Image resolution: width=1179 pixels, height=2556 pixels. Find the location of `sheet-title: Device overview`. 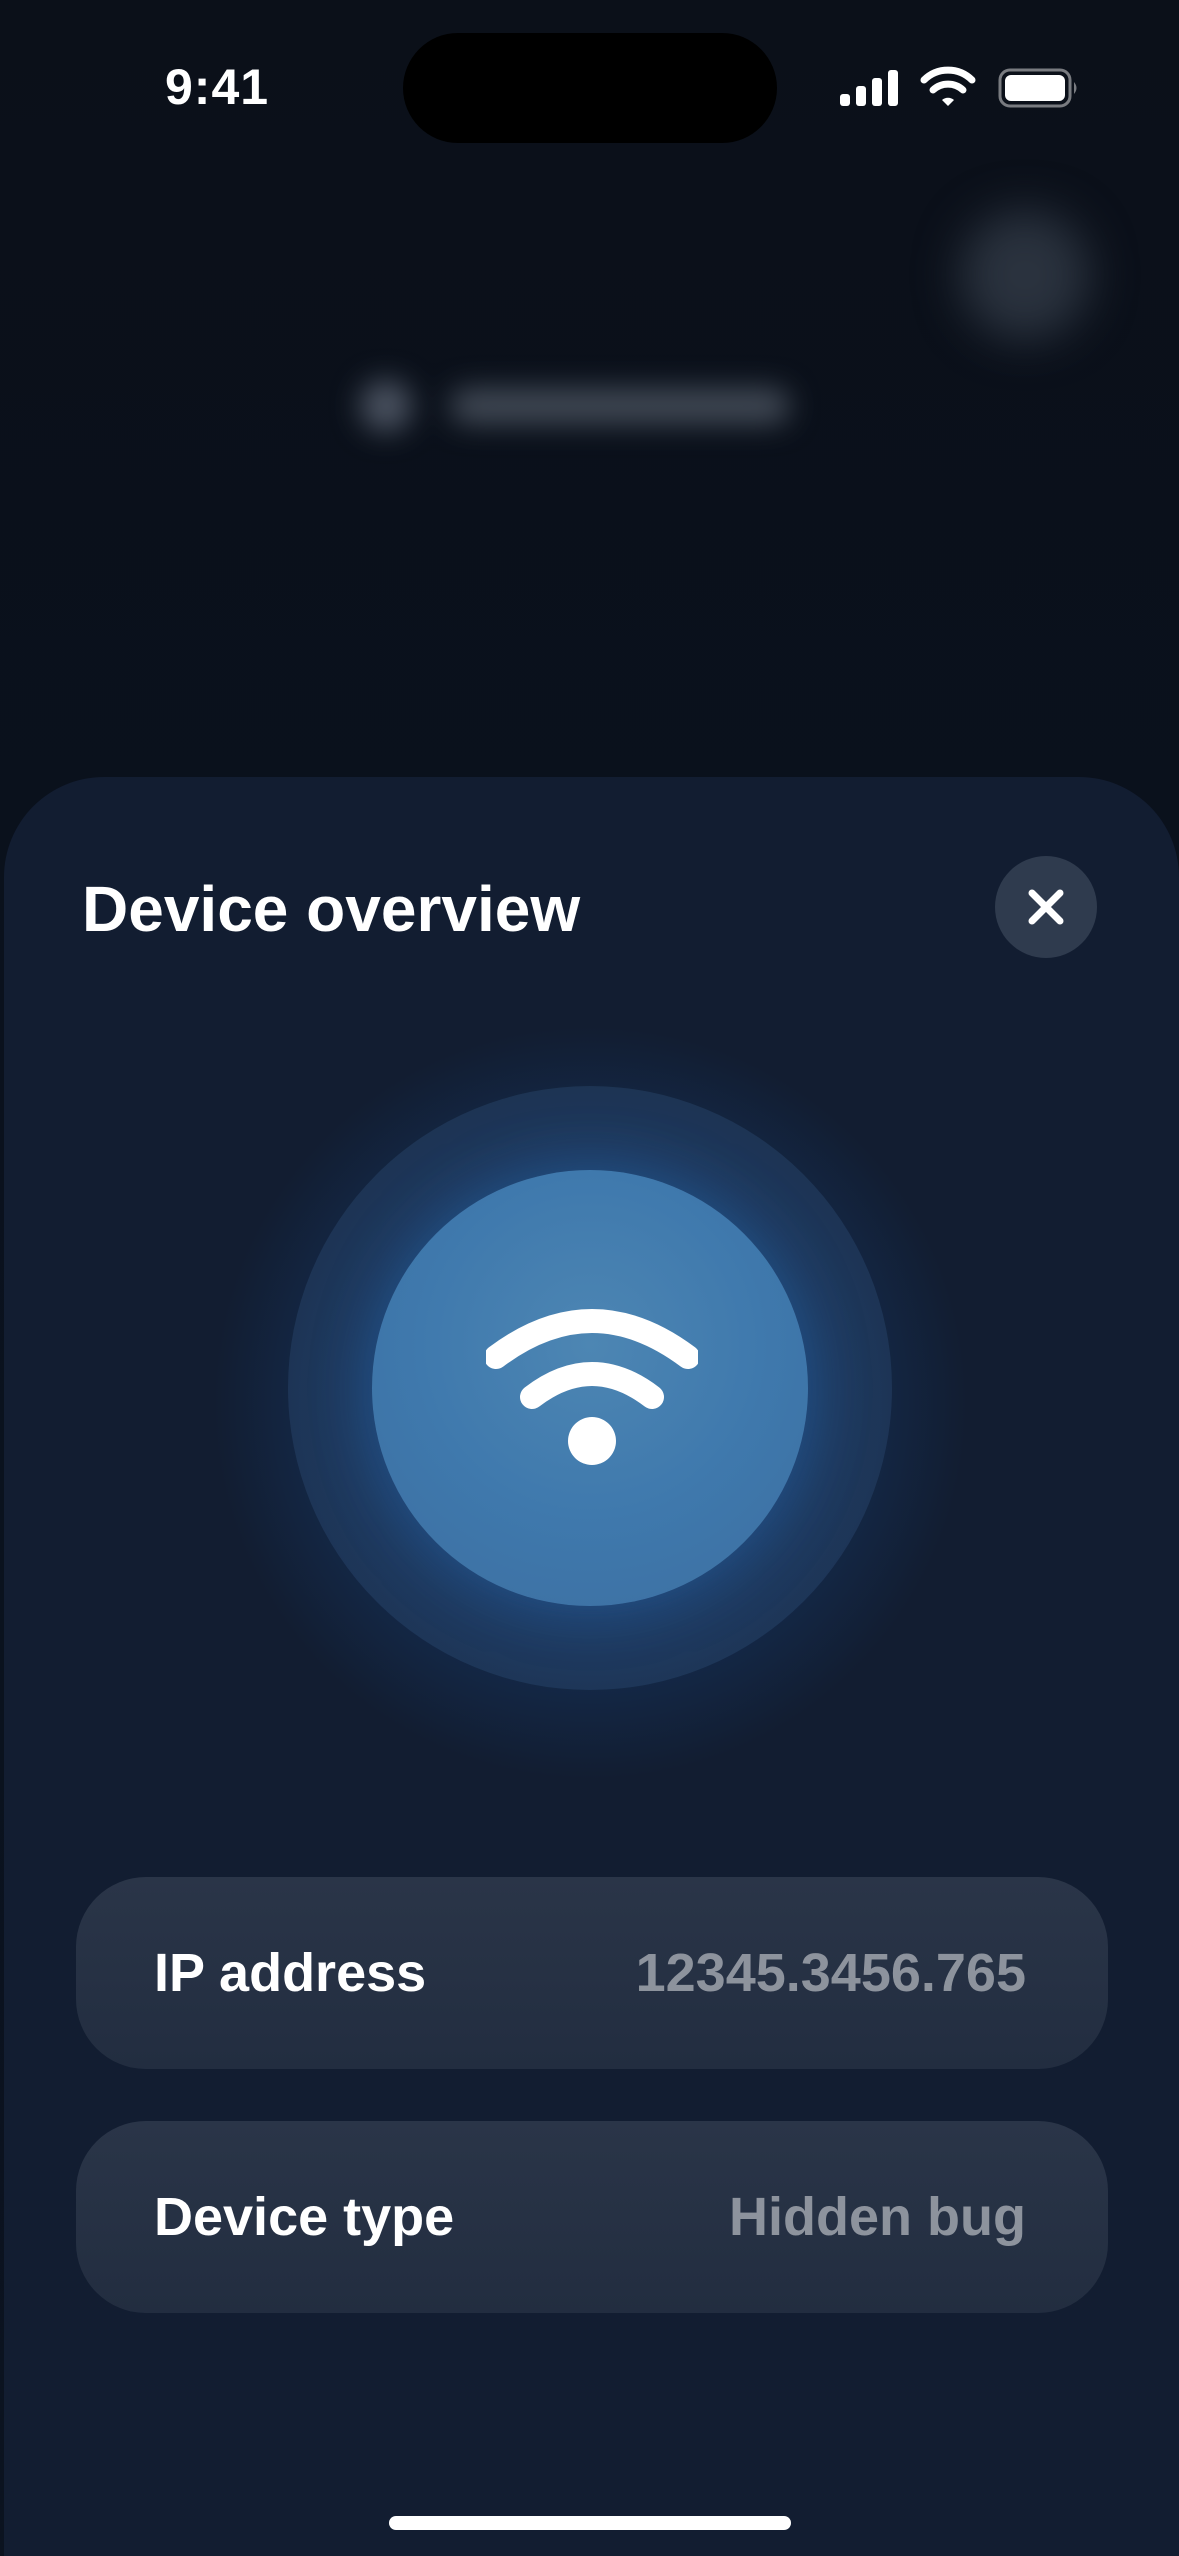

sheet-title: Device overview is located at coordinates (331, 909).